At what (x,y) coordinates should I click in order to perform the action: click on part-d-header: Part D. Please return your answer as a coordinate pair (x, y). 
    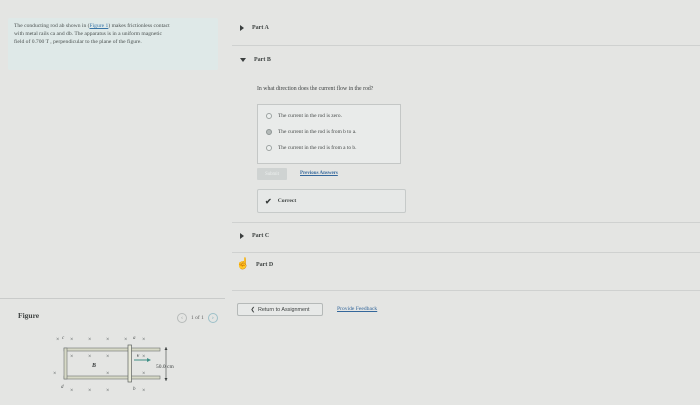
    Looking at the image, I should click on (264, 265).